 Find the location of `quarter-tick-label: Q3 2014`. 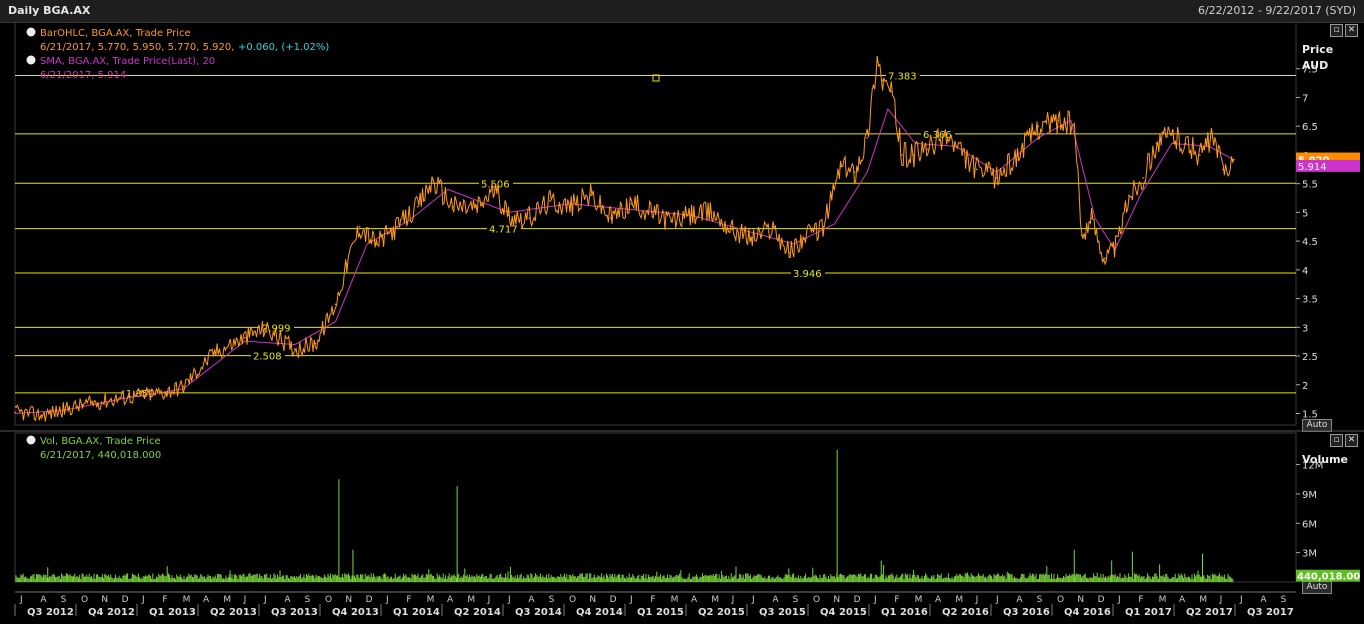

quarter-tick-label: Q3 2014 is located at coordinates (538, 612).